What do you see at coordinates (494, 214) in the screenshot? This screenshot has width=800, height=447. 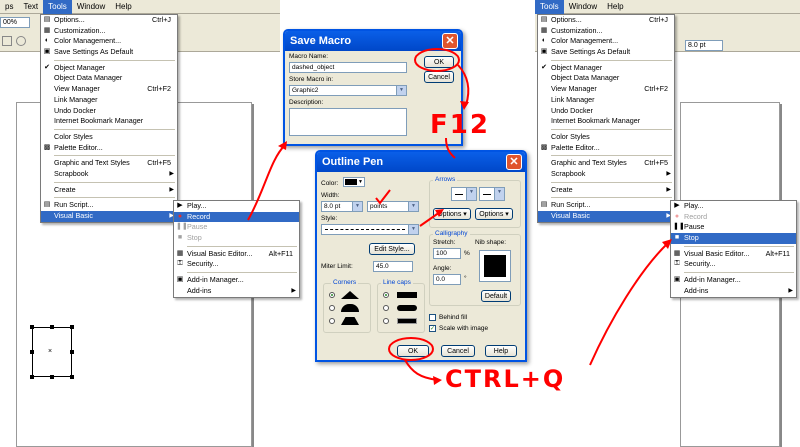 I see `arrow-options-right-button: Options ▾` at bounding box center [494, 214].